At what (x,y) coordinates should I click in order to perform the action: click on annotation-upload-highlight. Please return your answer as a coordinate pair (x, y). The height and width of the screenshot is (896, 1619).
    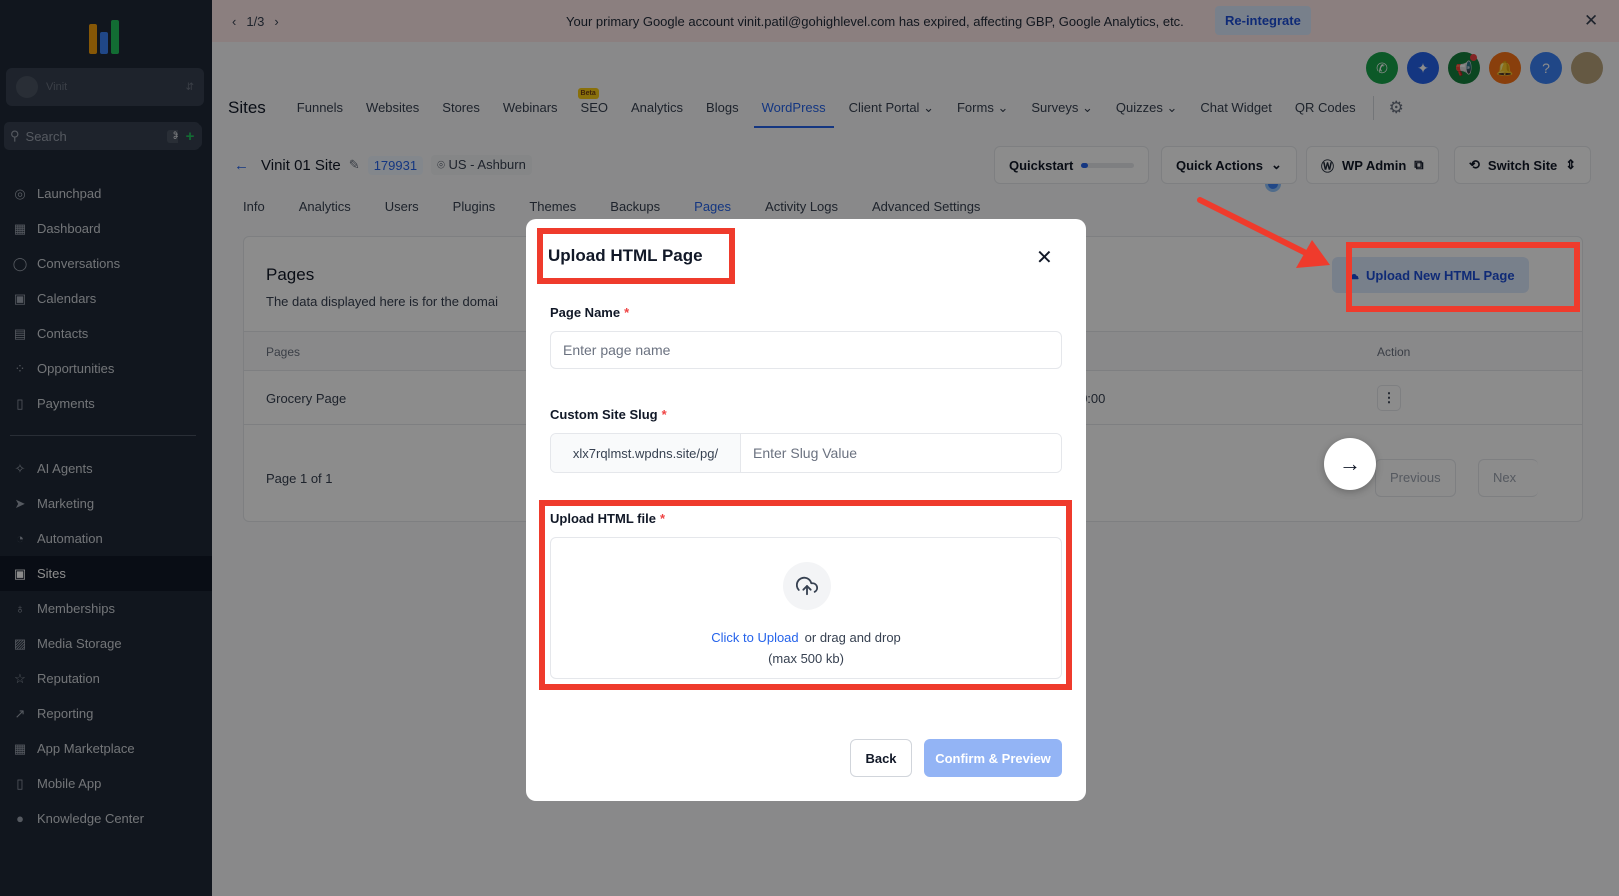
    Looking at the image, I should click on (805, 595).